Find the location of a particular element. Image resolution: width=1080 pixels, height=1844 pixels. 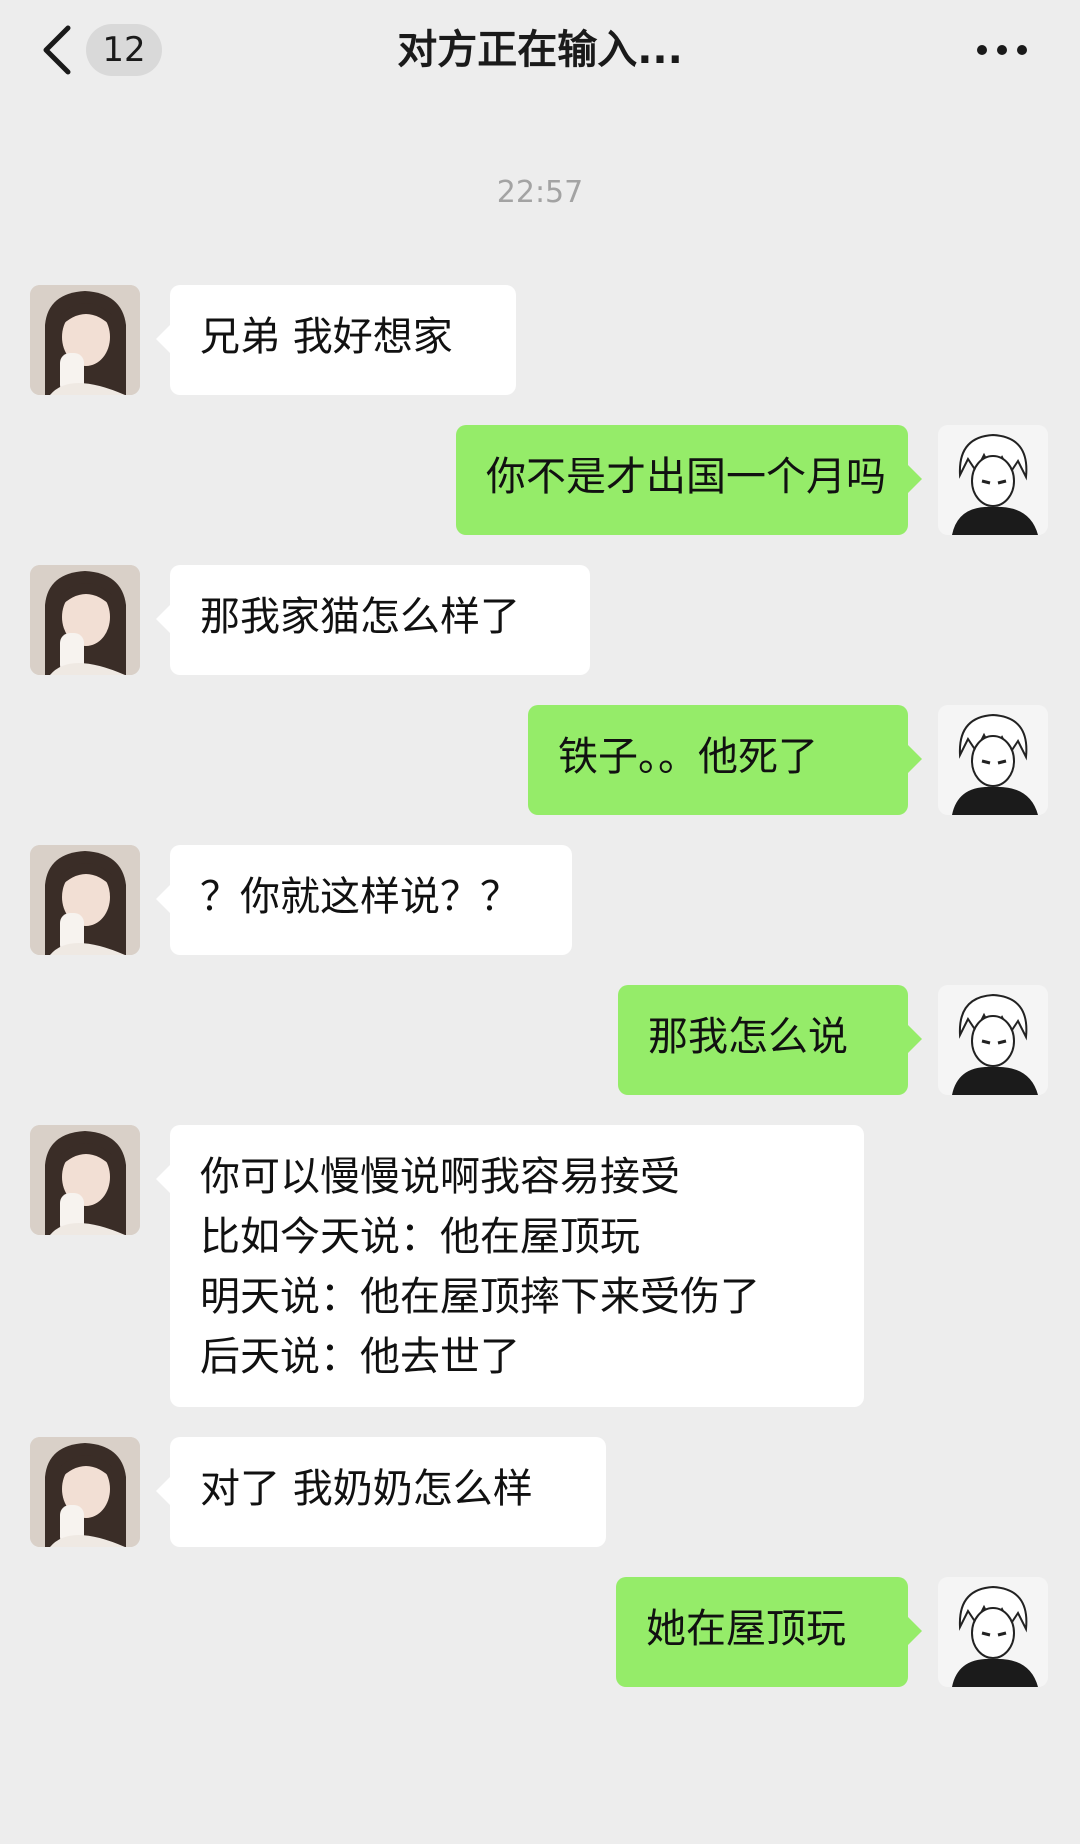

message-bubble: 她在屋顶玩 is located at coordinates (769, 1632).